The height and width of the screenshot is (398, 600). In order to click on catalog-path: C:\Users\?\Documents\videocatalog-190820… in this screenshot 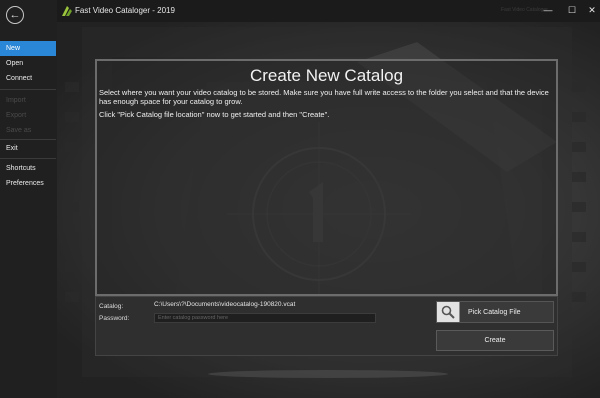, I will do `click(225, 304)`.